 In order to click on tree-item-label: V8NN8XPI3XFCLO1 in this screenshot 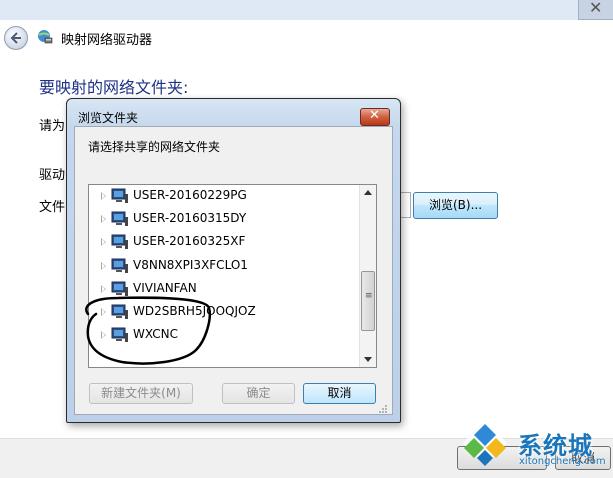, I will do `click(190, 265)`.